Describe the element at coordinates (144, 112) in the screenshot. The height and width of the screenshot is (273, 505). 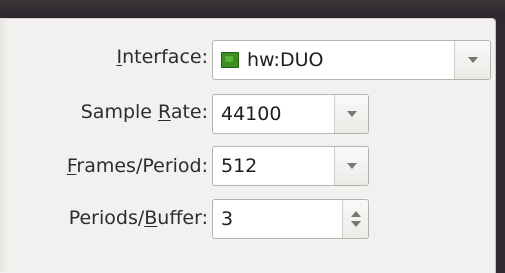
I see `sample-rate-label: Sample Rate:` at that location.